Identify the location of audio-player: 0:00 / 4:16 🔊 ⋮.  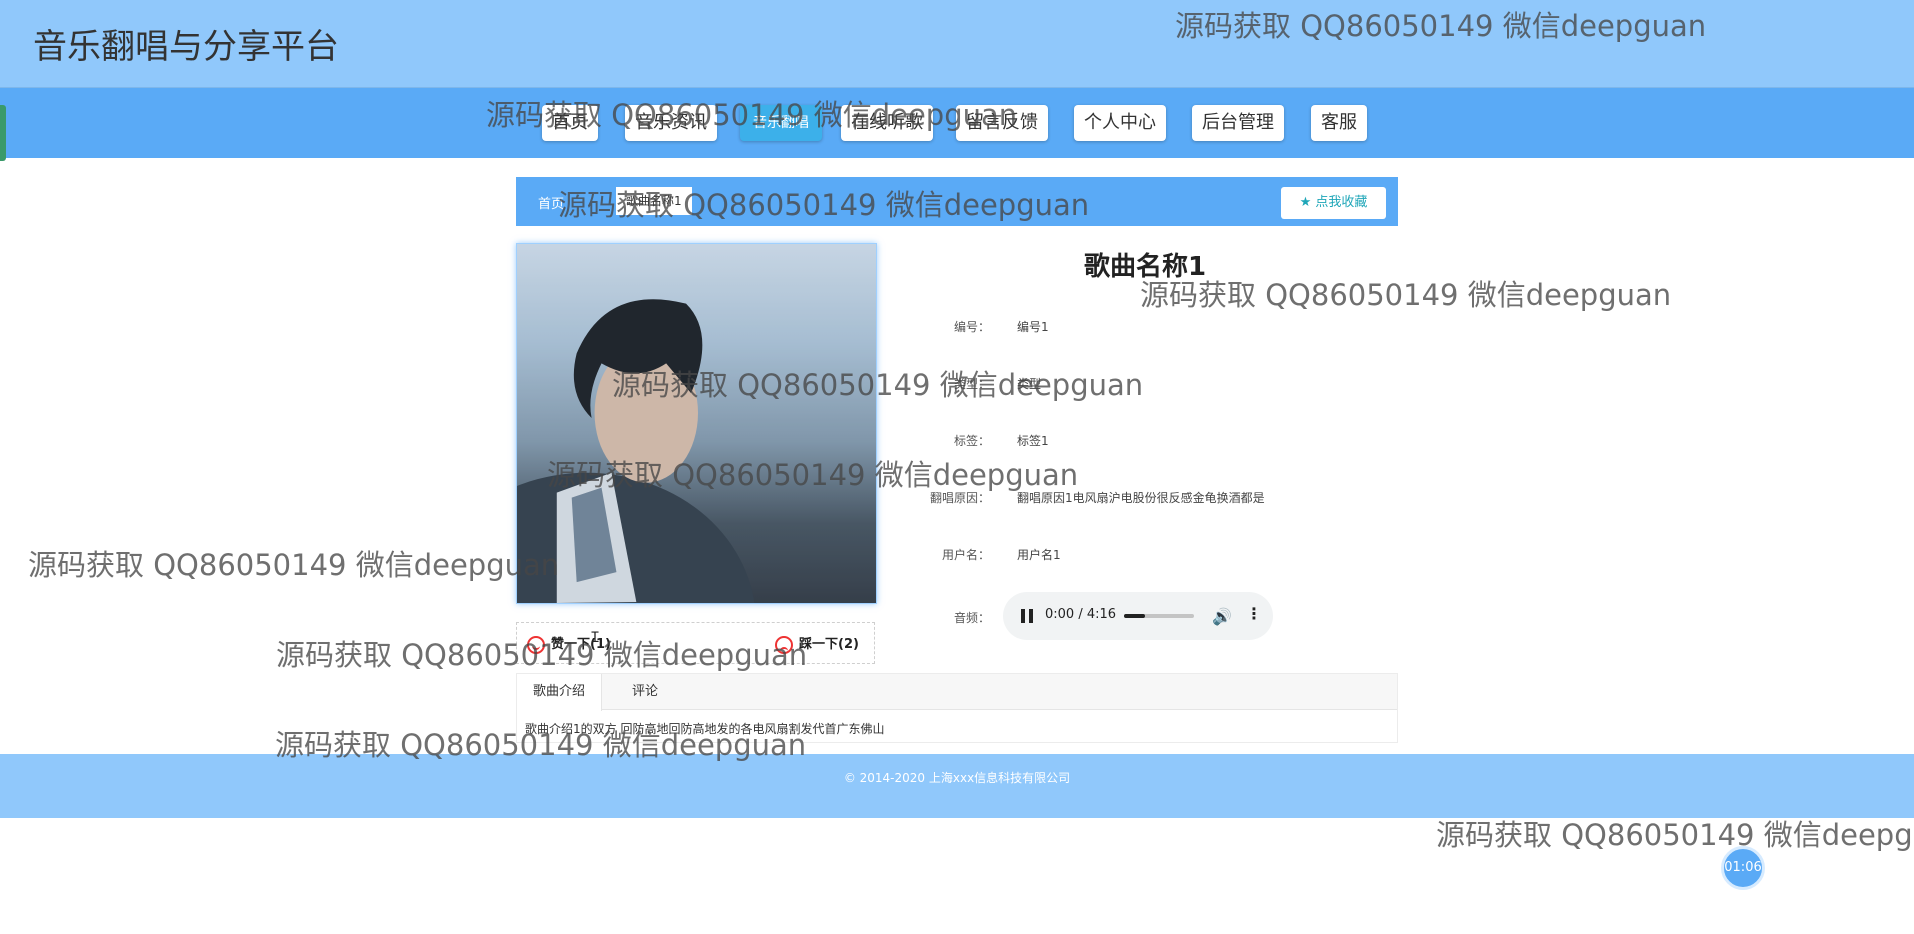
(1138, 616).